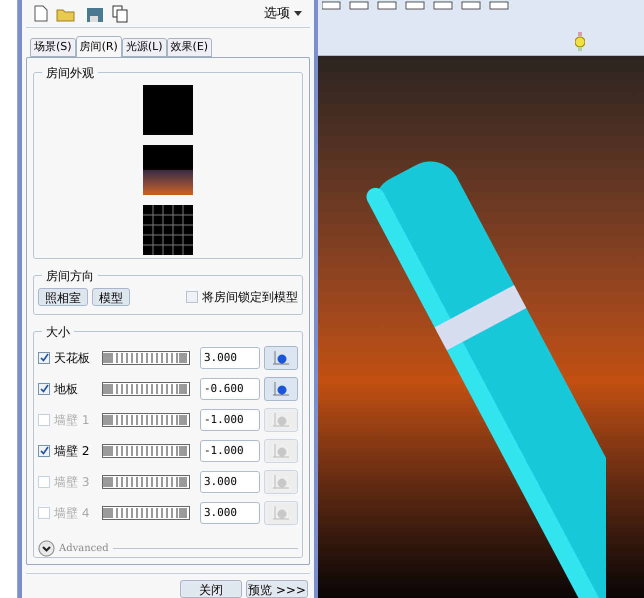 Image resolution: width=644 pixels, height=598 pixels. I want to click on options-menu: 选项, so click(283, 14).